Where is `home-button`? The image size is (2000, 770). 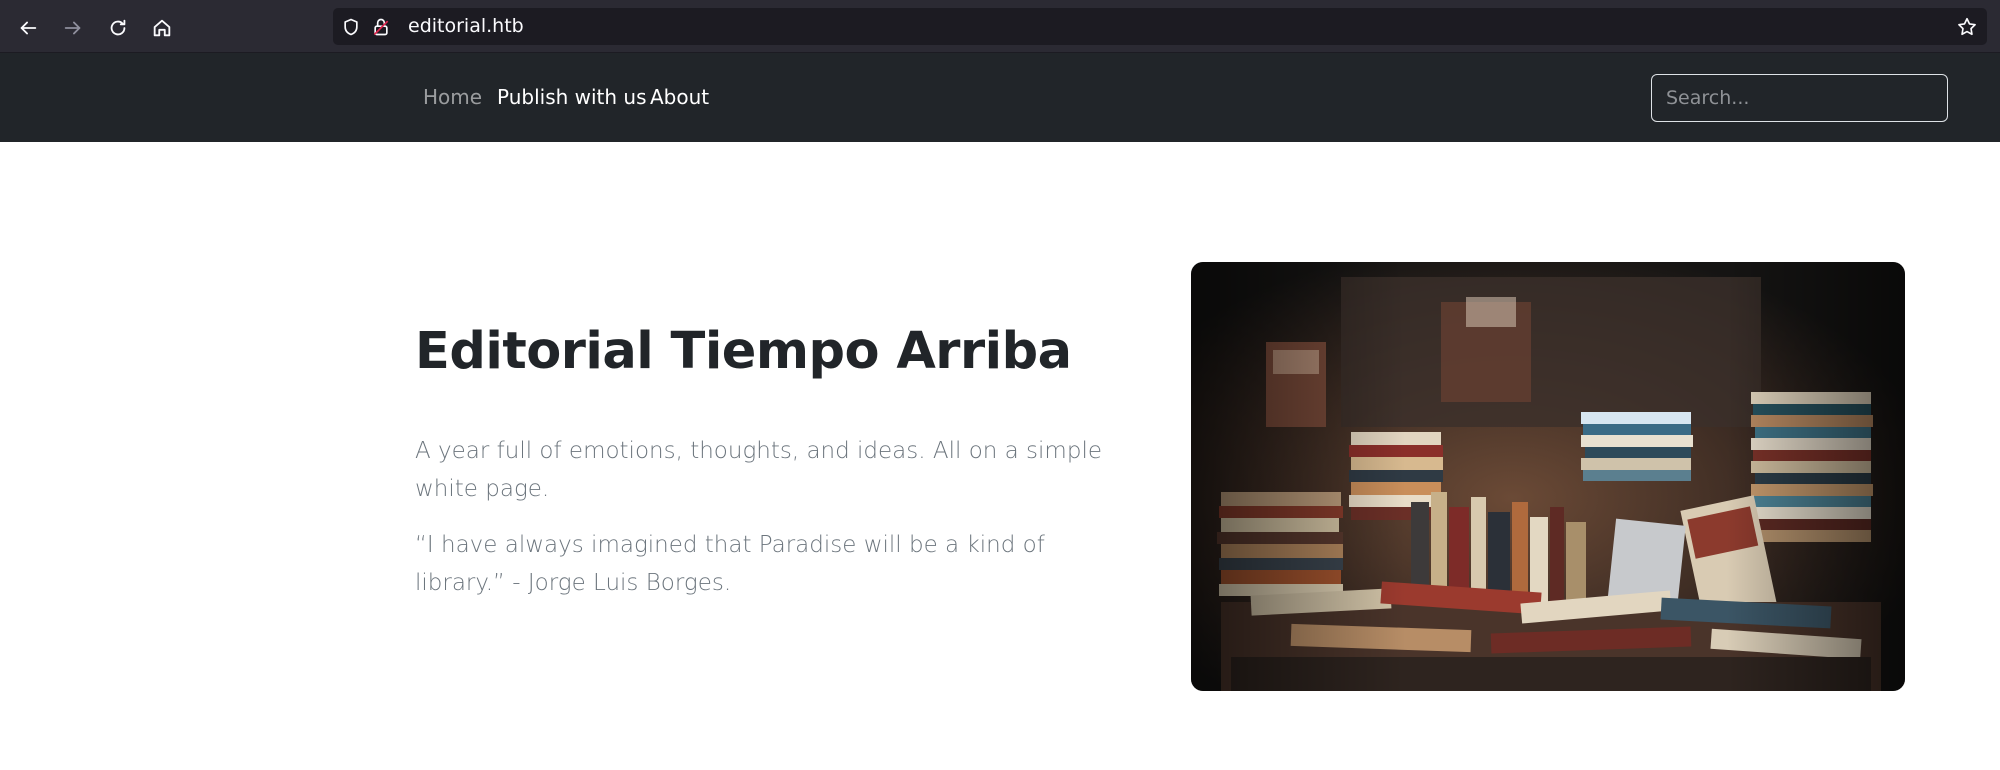
home-button is located at coordinates (162, 28).